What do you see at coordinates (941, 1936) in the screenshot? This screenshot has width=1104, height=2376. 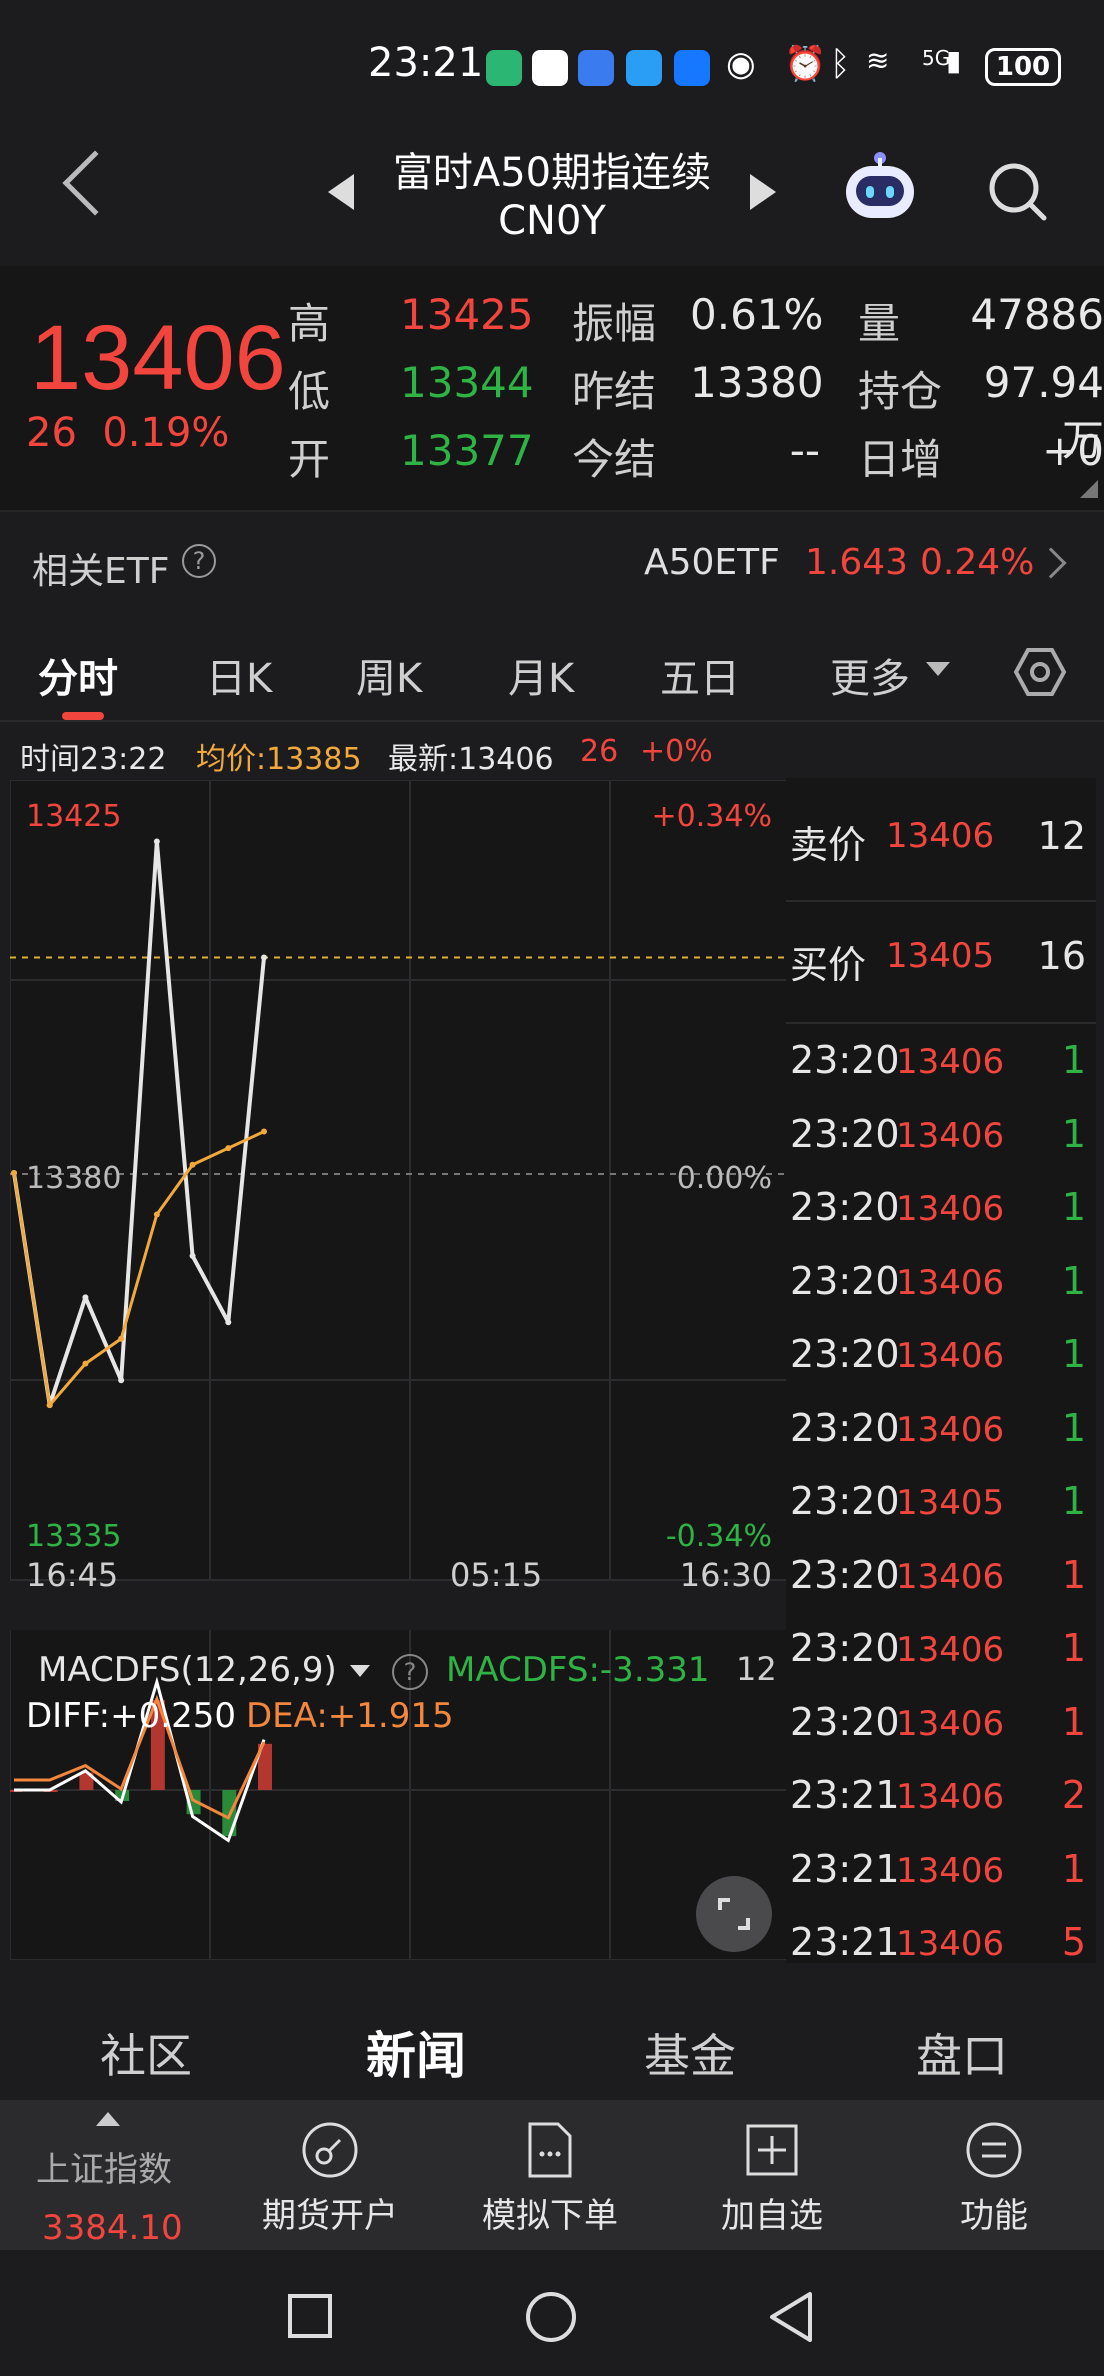 I see `trade-row: 23:21 13406 5` at bounding box center [941, 1936].